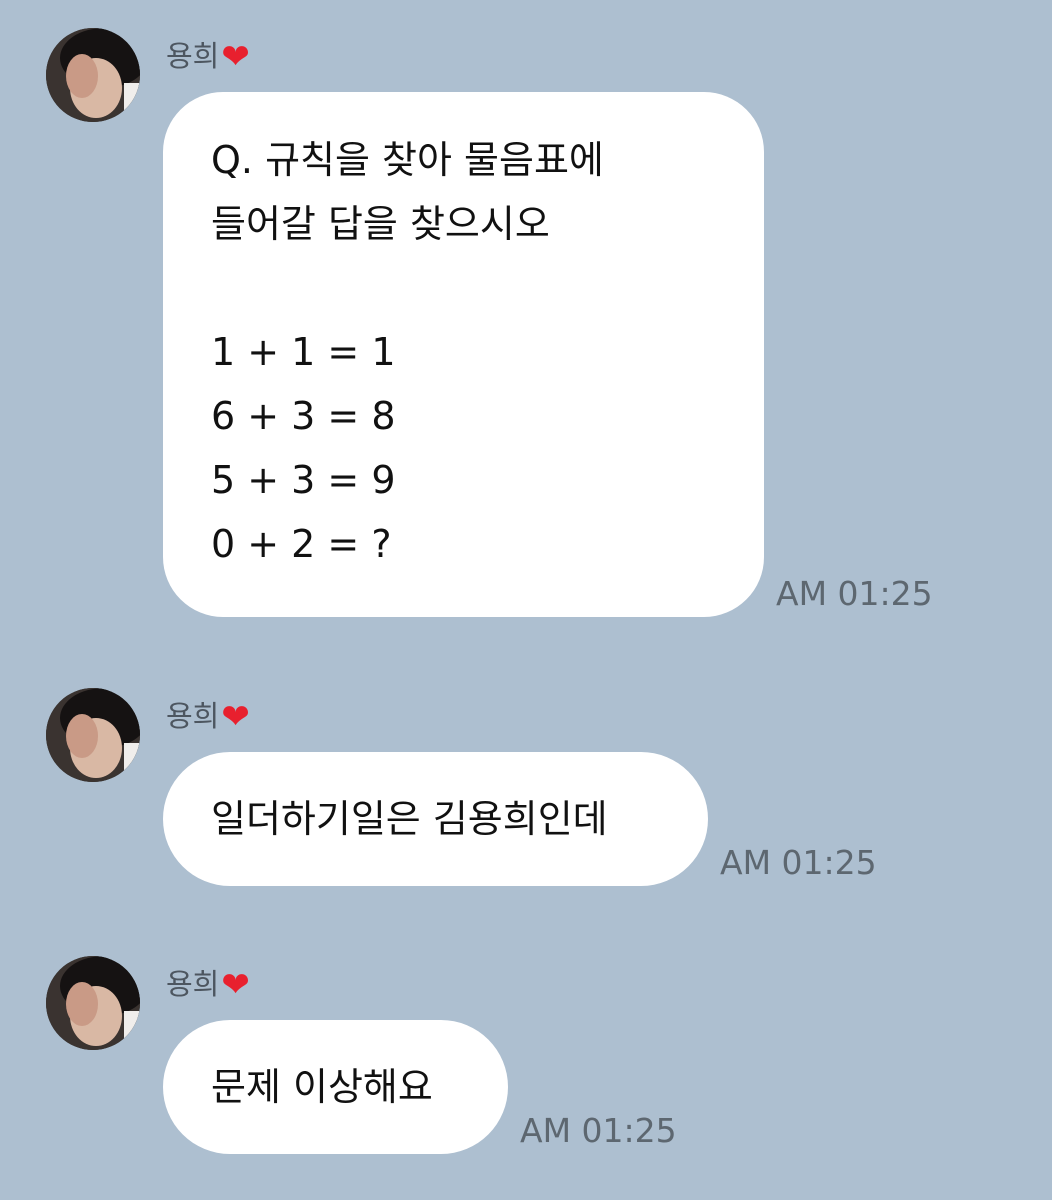  I want to click on message-text-line: 들어갈 답을 찾으시오, so click(380, 224).